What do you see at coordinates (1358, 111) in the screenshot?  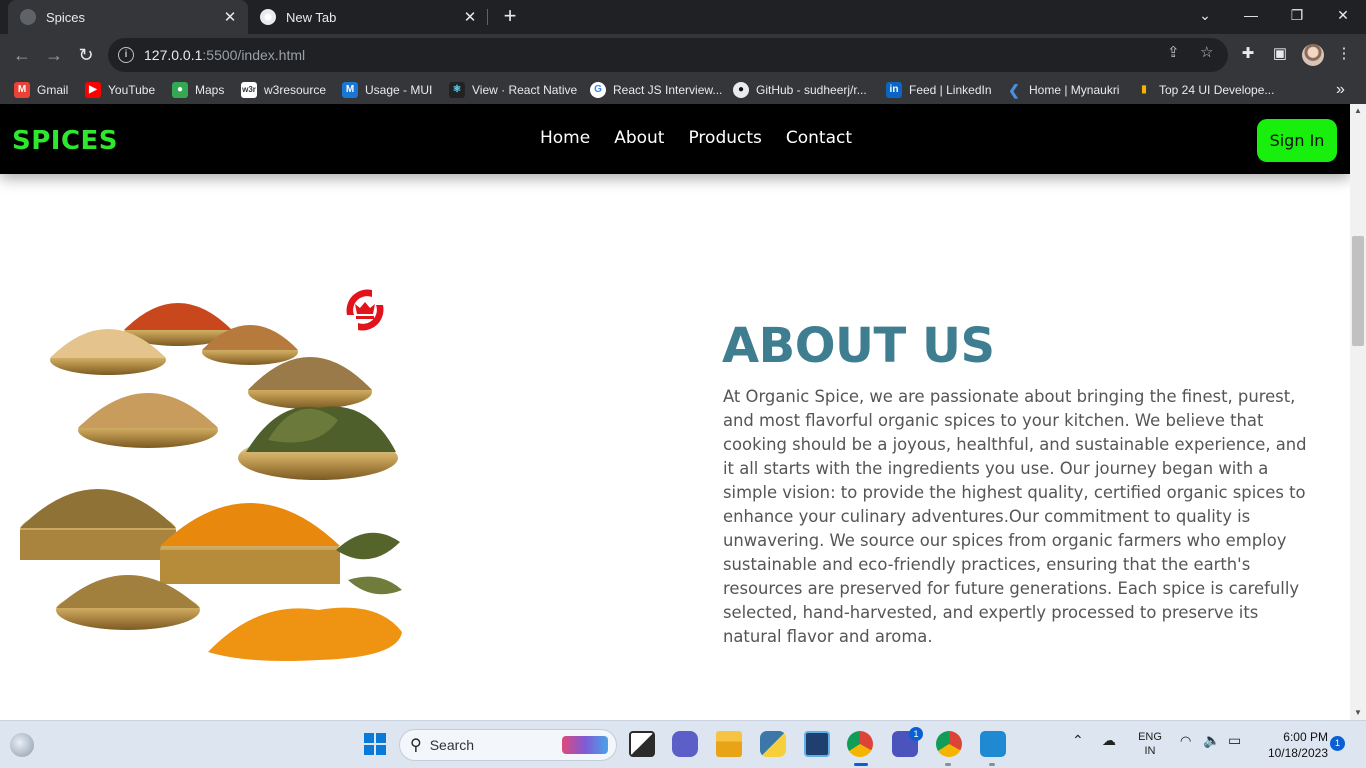 I see `scroll-up-arrow-icon: ▲` at bounding box center [1358, 111].